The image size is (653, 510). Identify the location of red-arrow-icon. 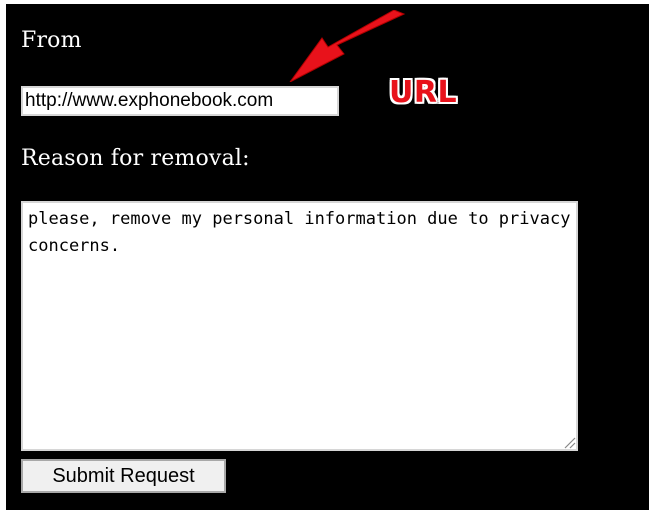
(347, 46).